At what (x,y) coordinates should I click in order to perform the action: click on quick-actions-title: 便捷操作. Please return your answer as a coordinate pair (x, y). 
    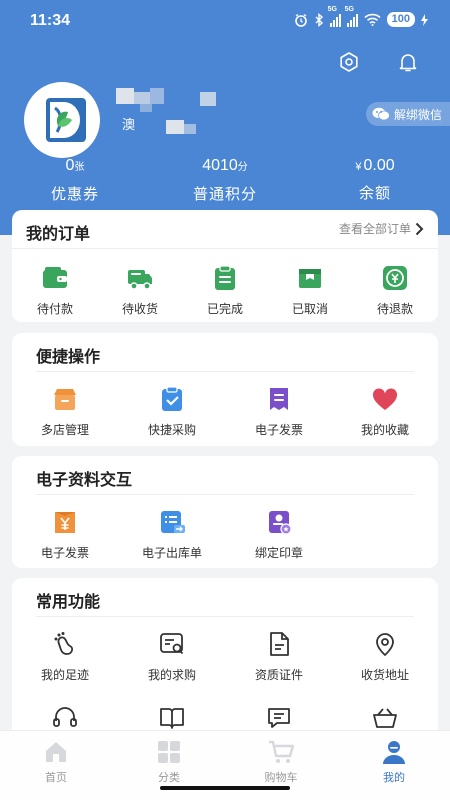
    Looking at the image, I should click on (68, 356).